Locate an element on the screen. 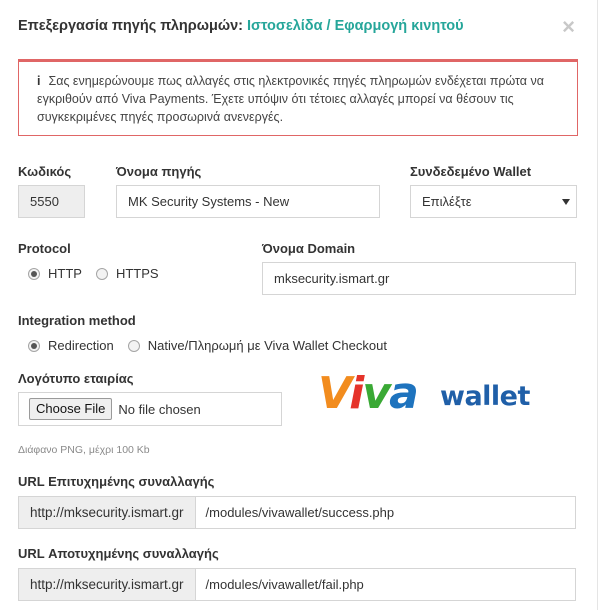  integration-option-label: Native/Πληρωμή με Viva Wallet Checkout is located at coordinates (267, 345).